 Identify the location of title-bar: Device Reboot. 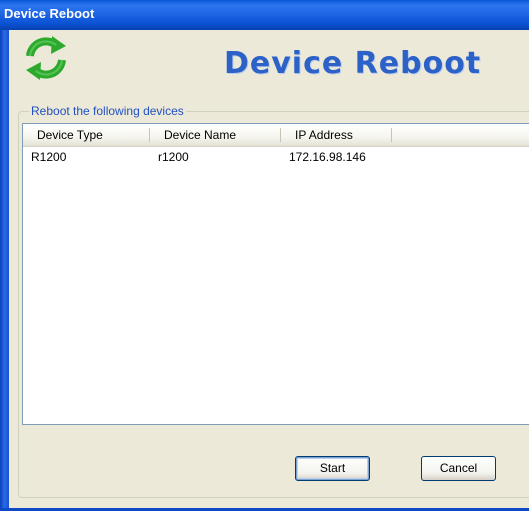
(264, 15).